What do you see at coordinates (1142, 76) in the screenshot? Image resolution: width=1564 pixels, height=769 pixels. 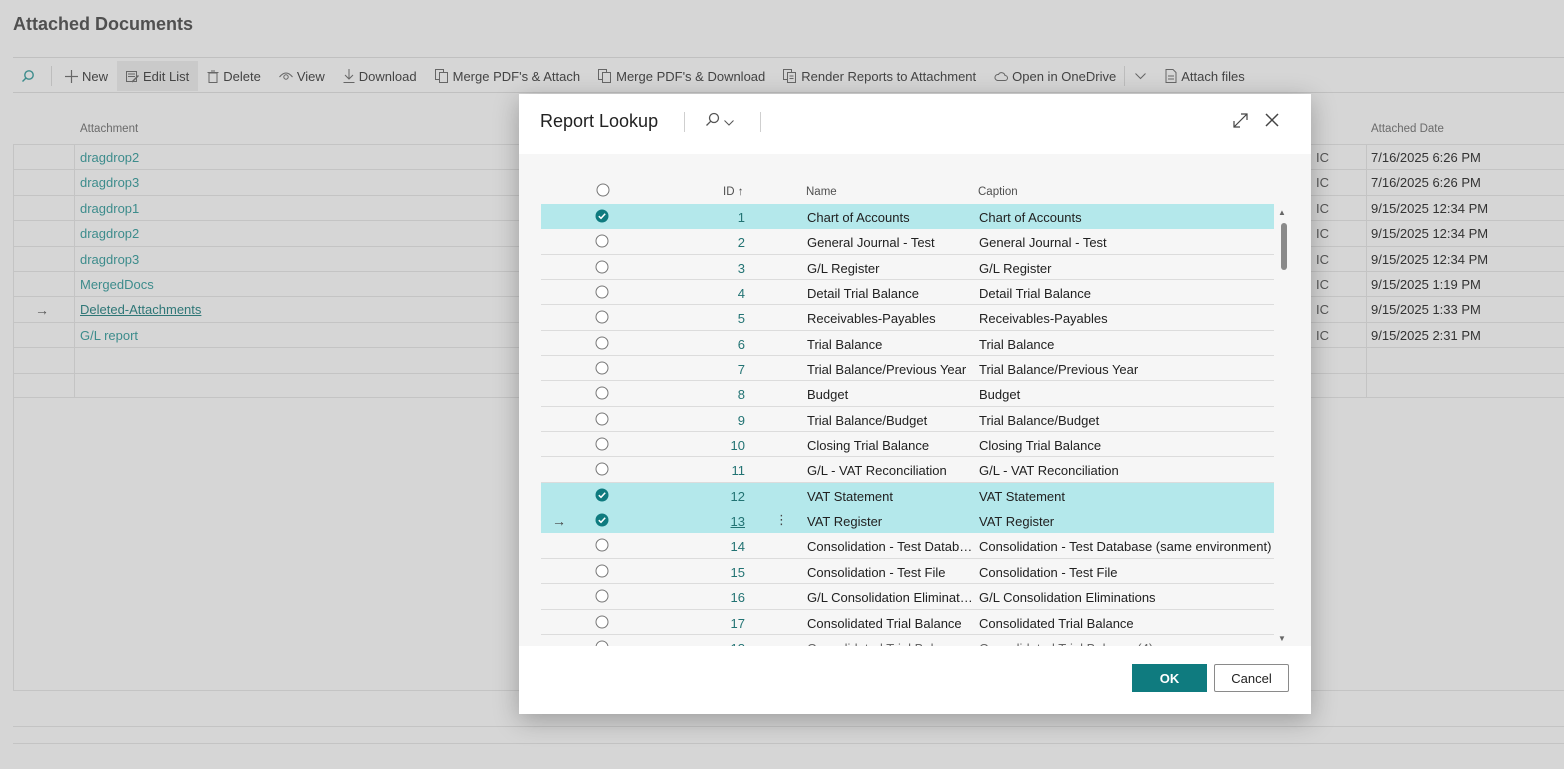 I see `onedrive-dropdown` at bounding box center [1142, 76].